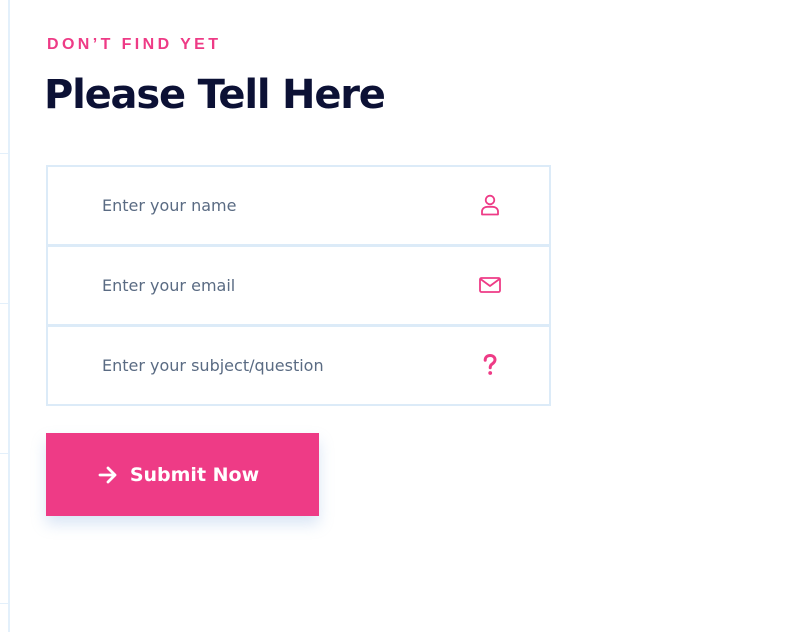  What do you see at coordinates (282, 365) in the screenshot?
I see `subject-input` at bounding box center [282, 365].